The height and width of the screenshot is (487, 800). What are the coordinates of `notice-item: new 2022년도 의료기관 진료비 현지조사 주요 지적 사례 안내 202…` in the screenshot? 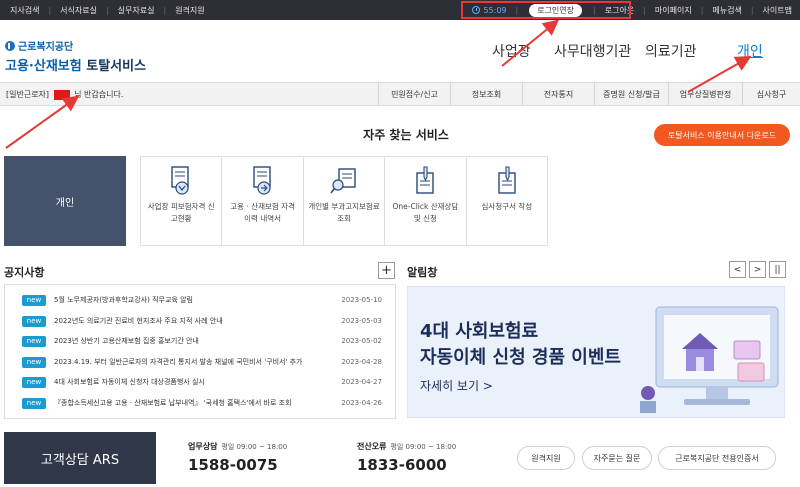 It's located at (202, 321).